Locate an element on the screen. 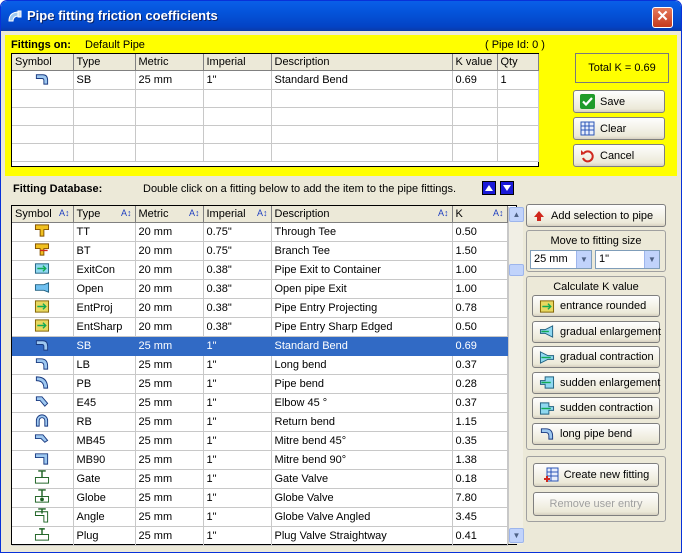 Image resolution: width=682 pixels, height=553 pixels. cell-k-value: 1.38 is located at coordinates (480, 460).